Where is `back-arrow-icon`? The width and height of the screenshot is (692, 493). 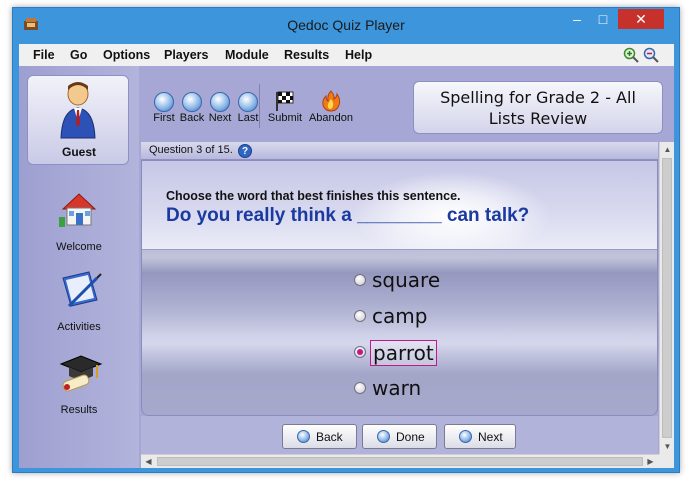 back-arrow-icon is located at coordinates (303, 436).